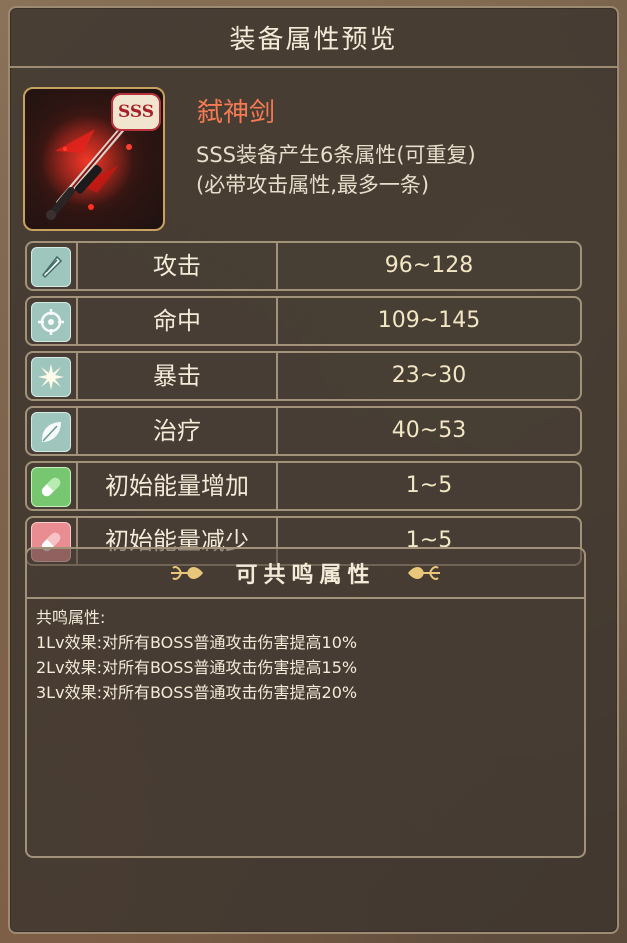 The image size is (627, 943). I want to click on sword-nib-icon, so click(51, 267).